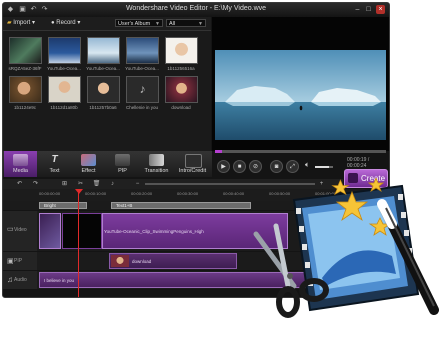 The image size is (440, 340). I want to click on stop-icon: ■, so click(239, 167).